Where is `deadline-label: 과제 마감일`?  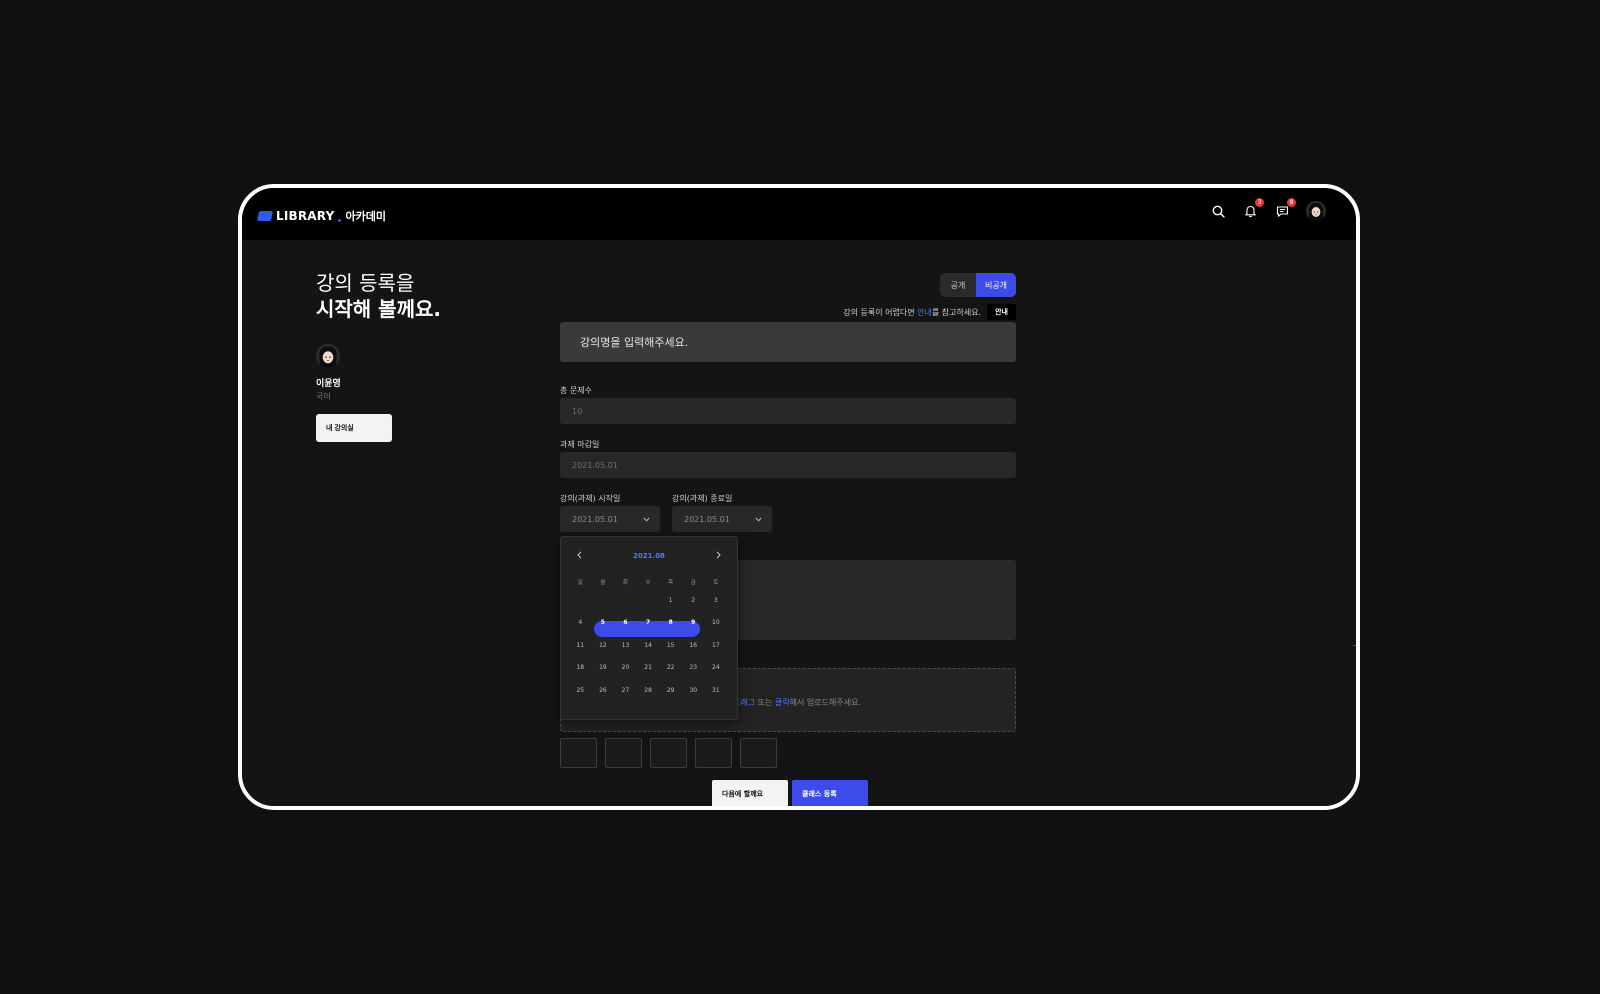
deadline-label: 과제 마감일 is located at coordinates (580, 444).